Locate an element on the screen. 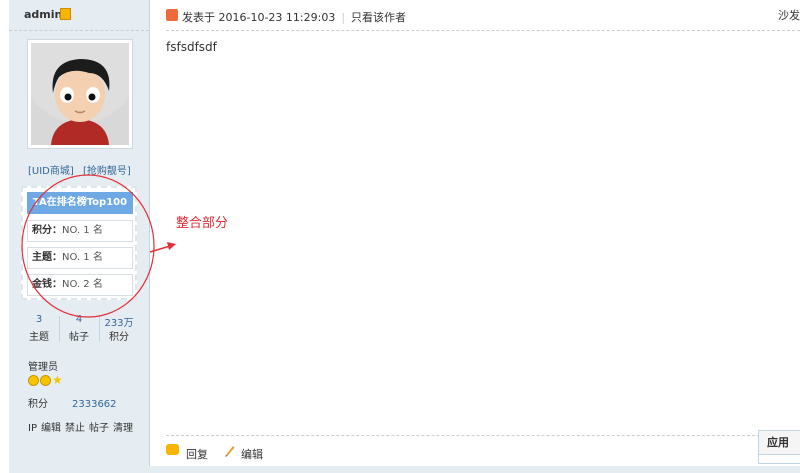 The image size is (800, 473). annotation-overlay is located at coordinates (98, 246).